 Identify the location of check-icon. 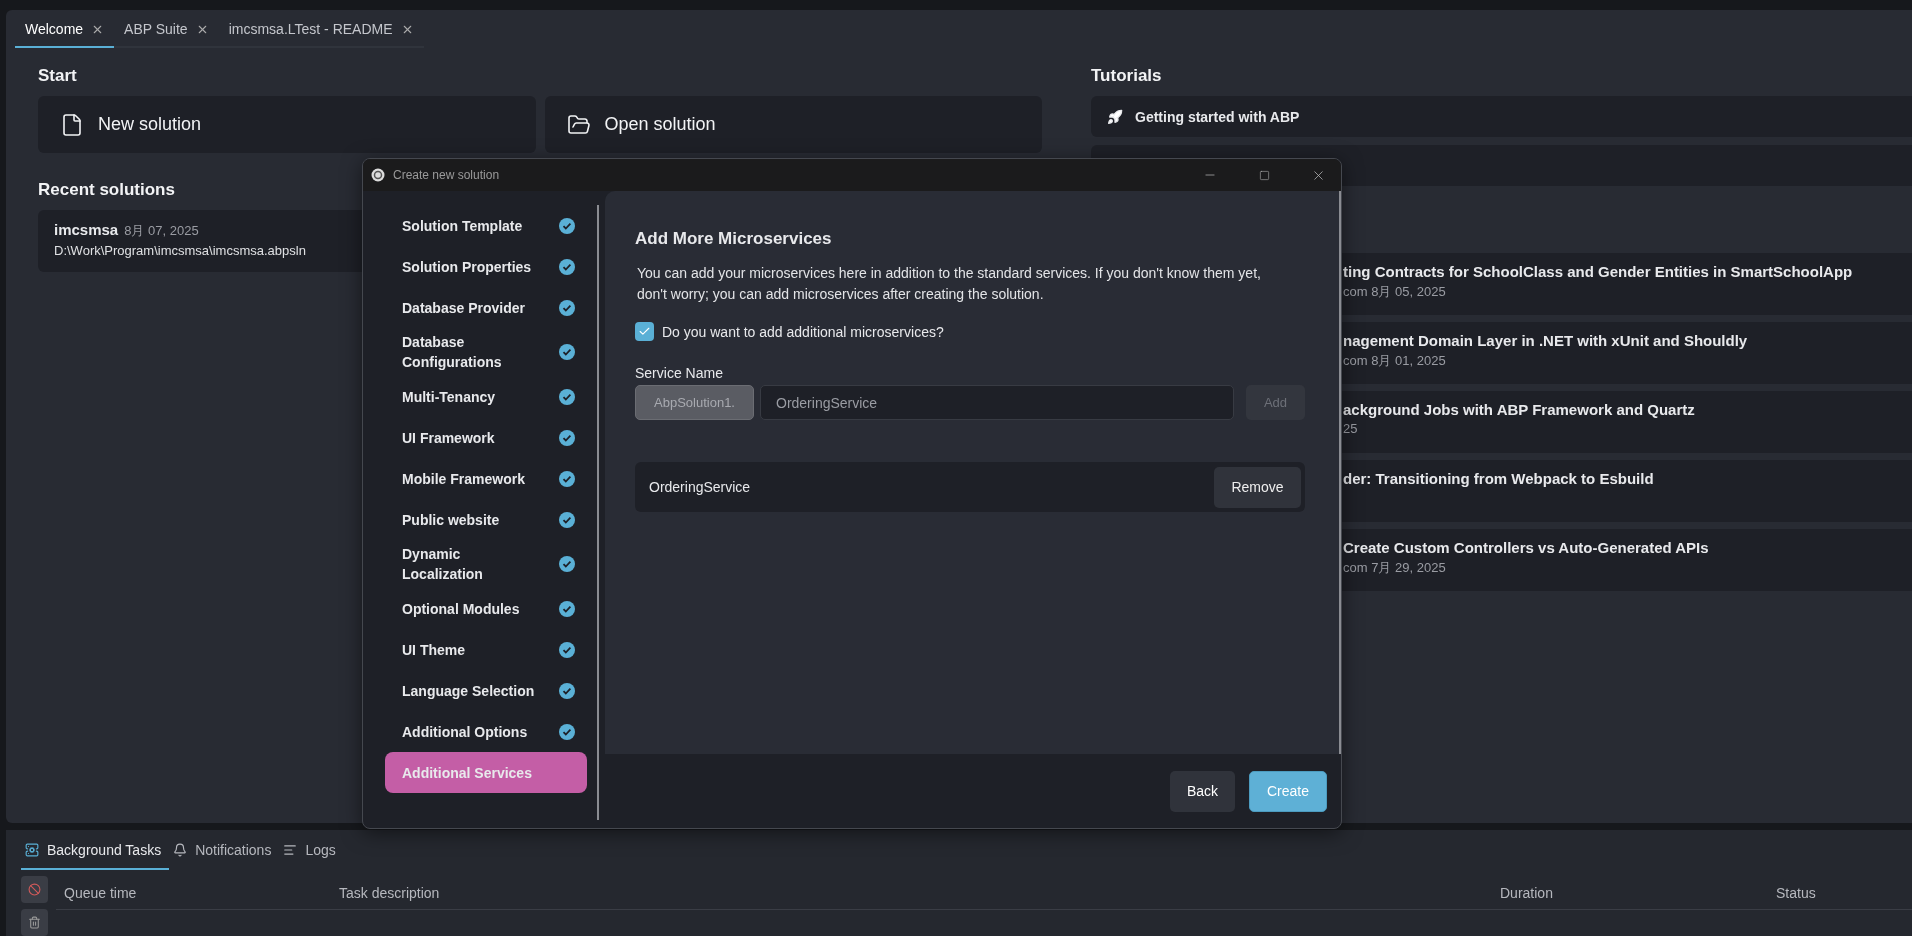
(644, 331).